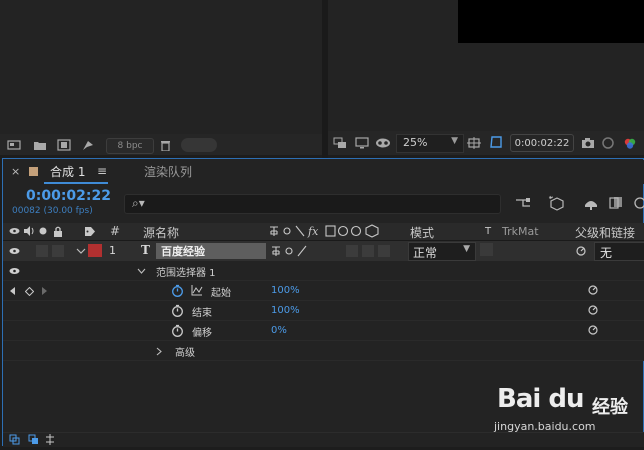 The image size is (644, 450). Describe the element at coordinates (551, 21) in the screenshot. I see `viewer-canvas` at that location.